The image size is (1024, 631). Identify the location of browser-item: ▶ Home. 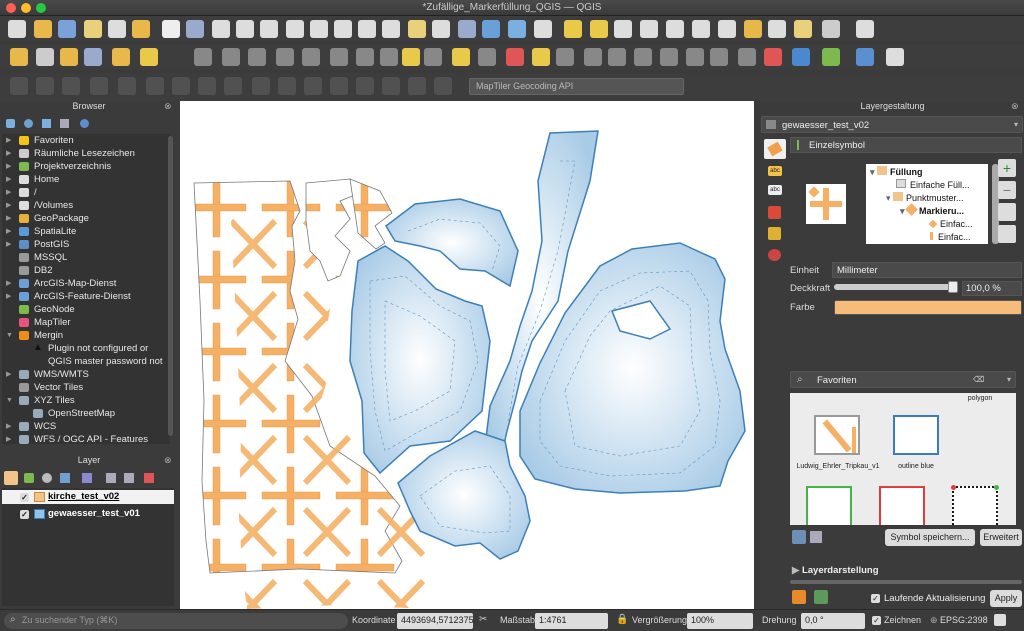
(86, 179).